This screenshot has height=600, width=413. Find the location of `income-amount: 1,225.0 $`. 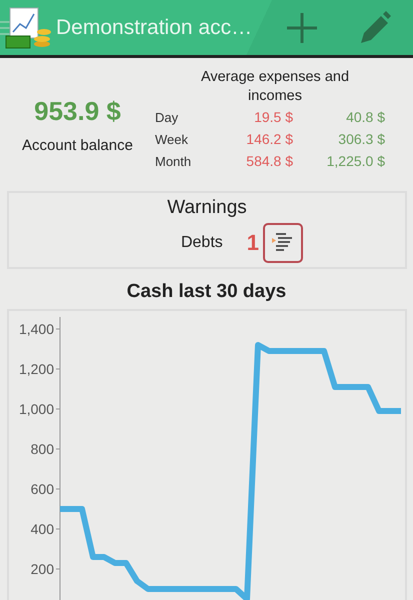

income-amount: 1,225.0 $ is located at coordinates (355, 161).